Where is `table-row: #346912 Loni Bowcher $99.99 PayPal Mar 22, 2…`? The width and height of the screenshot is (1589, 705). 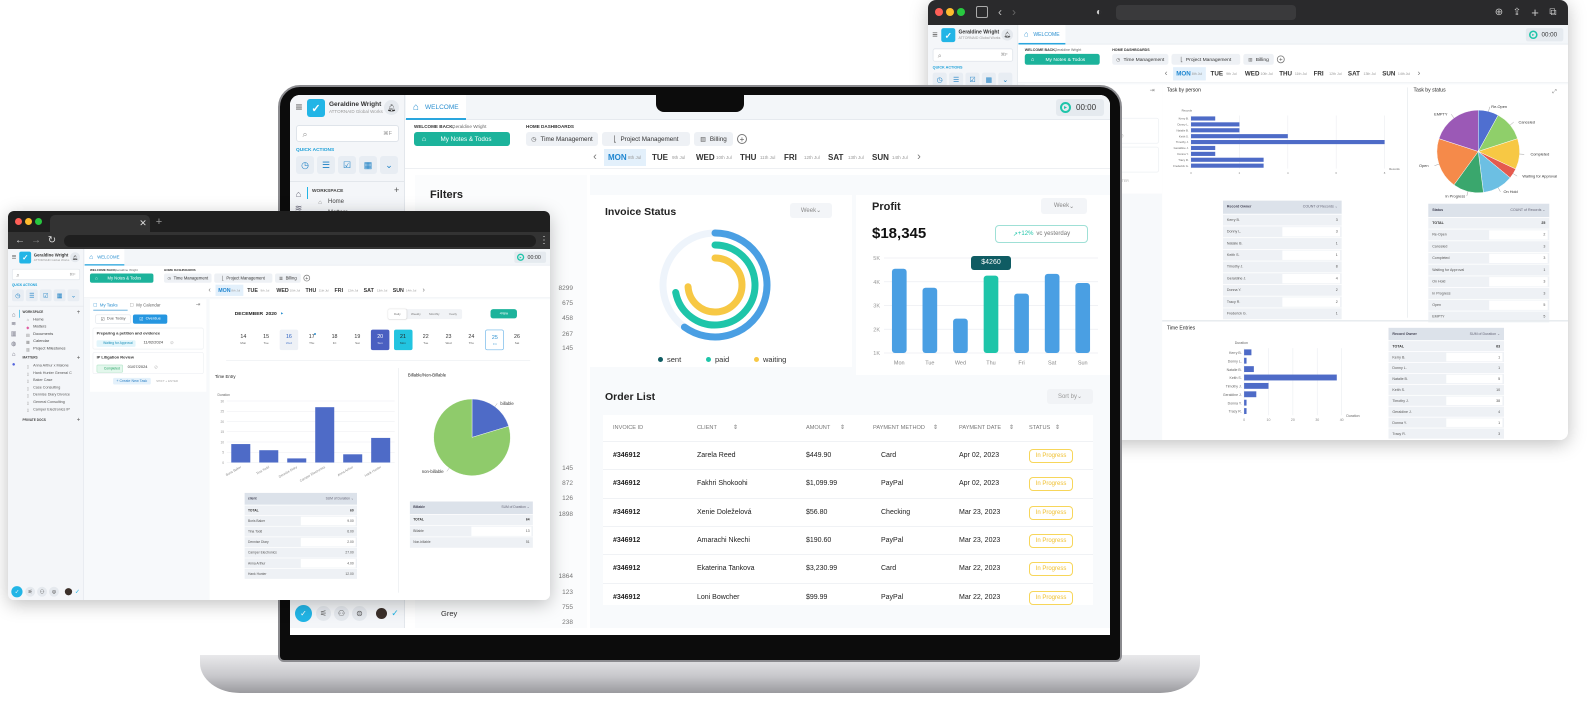
table-row: #346912 Loni Bowcher $99.99 PayPal Mar 22, 2… is located at coordinates (848, 596).